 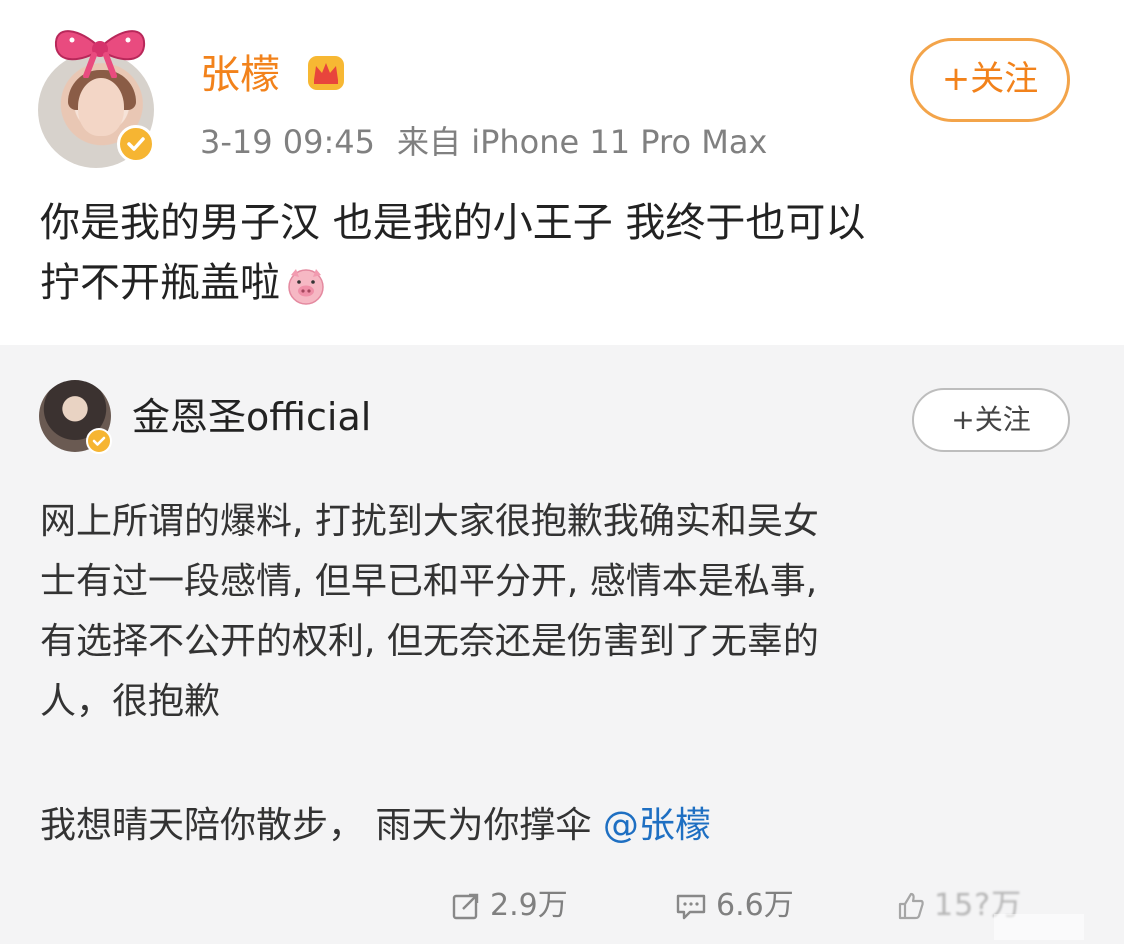 What do you see at coordinates (321, 825) in the screenshot?
I see `quote-text: 我想晴天陪你散步， 雨天为你撑伞` at bounding box center [321, 825].